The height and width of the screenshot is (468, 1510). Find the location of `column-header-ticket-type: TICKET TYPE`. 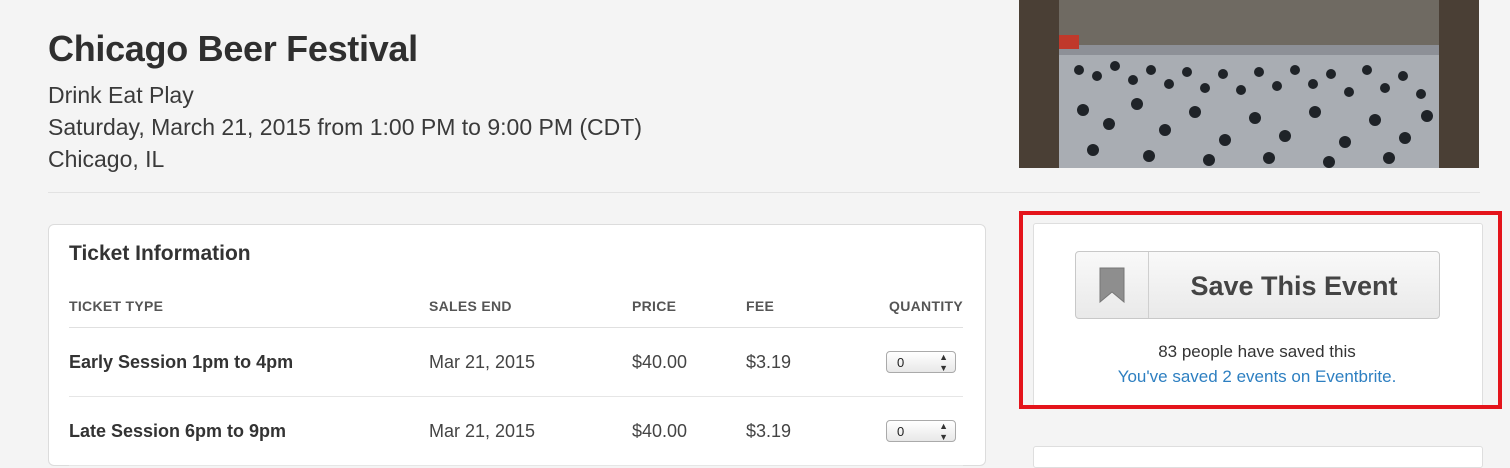

column-header-ticket-type: TICKET TYPE is located at coordinates (249, 306).